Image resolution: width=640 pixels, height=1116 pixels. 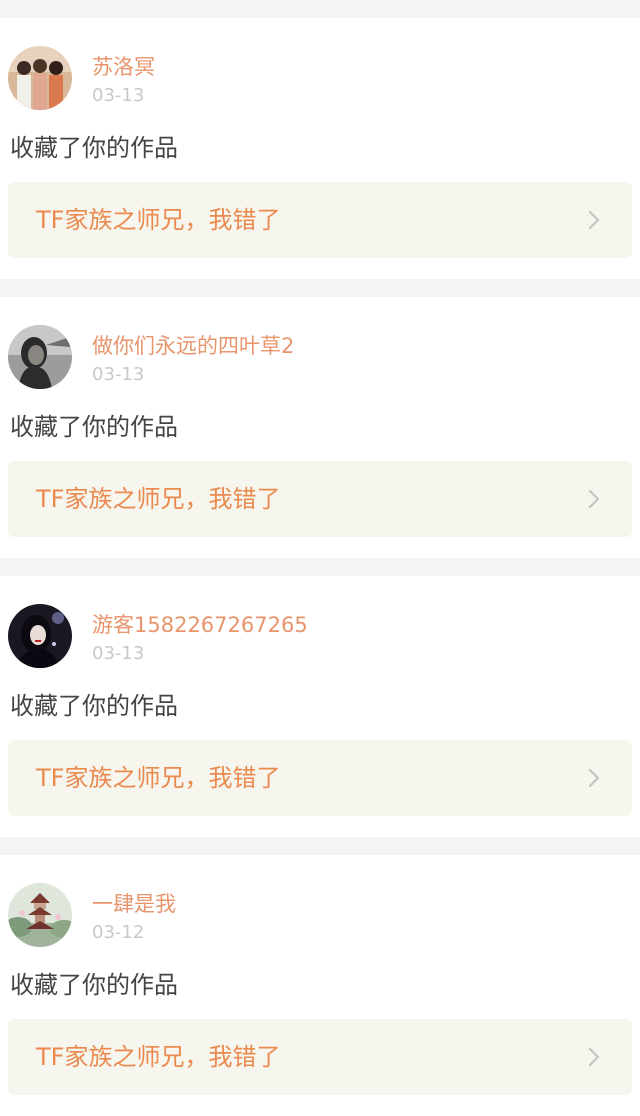 What do you see at coordinates (118, 932) in the screenshot?
I see `timestamp: 03-12` at bounding box center [118, 932].